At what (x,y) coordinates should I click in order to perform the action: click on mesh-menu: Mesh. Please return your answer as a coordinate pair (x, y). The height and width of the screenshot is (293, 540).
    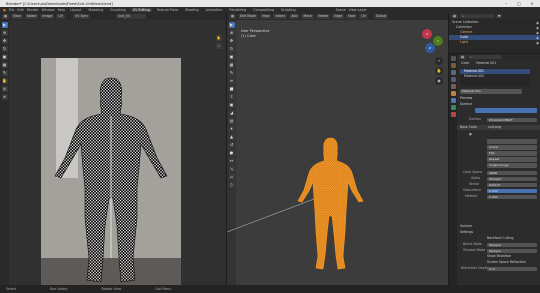
    Looking at the image, I should click on (307, 16).